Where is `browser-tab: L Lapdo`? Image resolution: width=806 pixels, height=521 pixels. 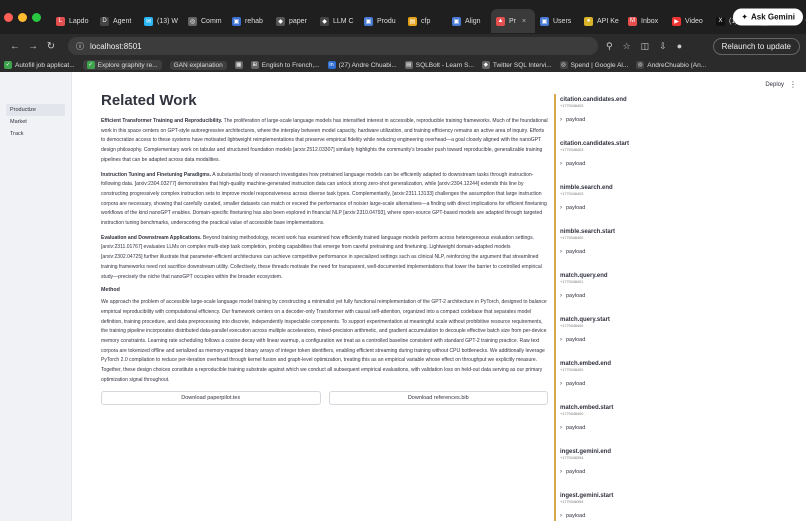
browser-tab: L Lapdo is located at coordinates (73, 21).